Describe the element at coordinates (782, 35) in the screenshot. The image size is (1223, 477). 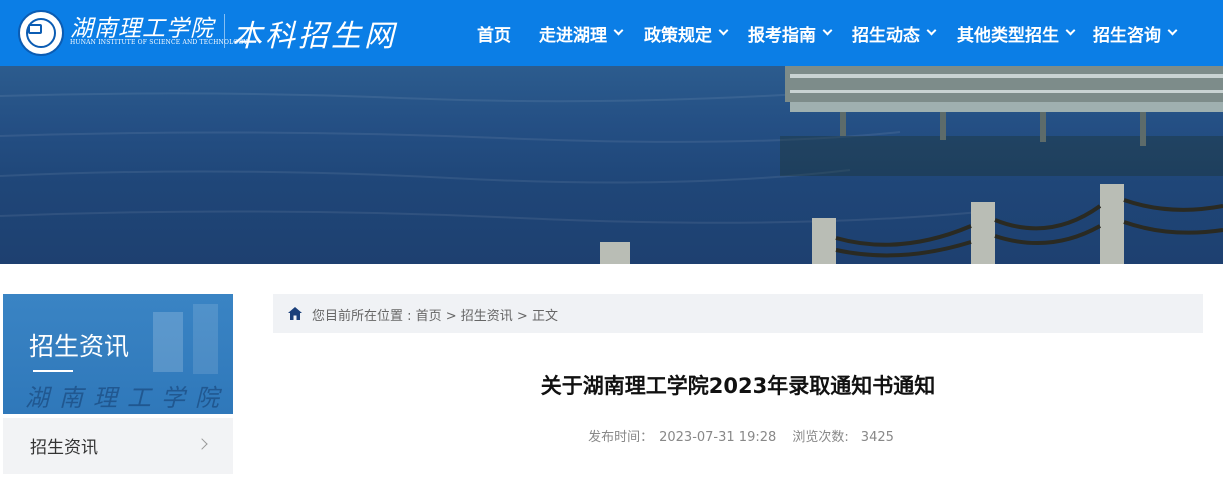
I see `nav-item-label: 报考指南` at that location.